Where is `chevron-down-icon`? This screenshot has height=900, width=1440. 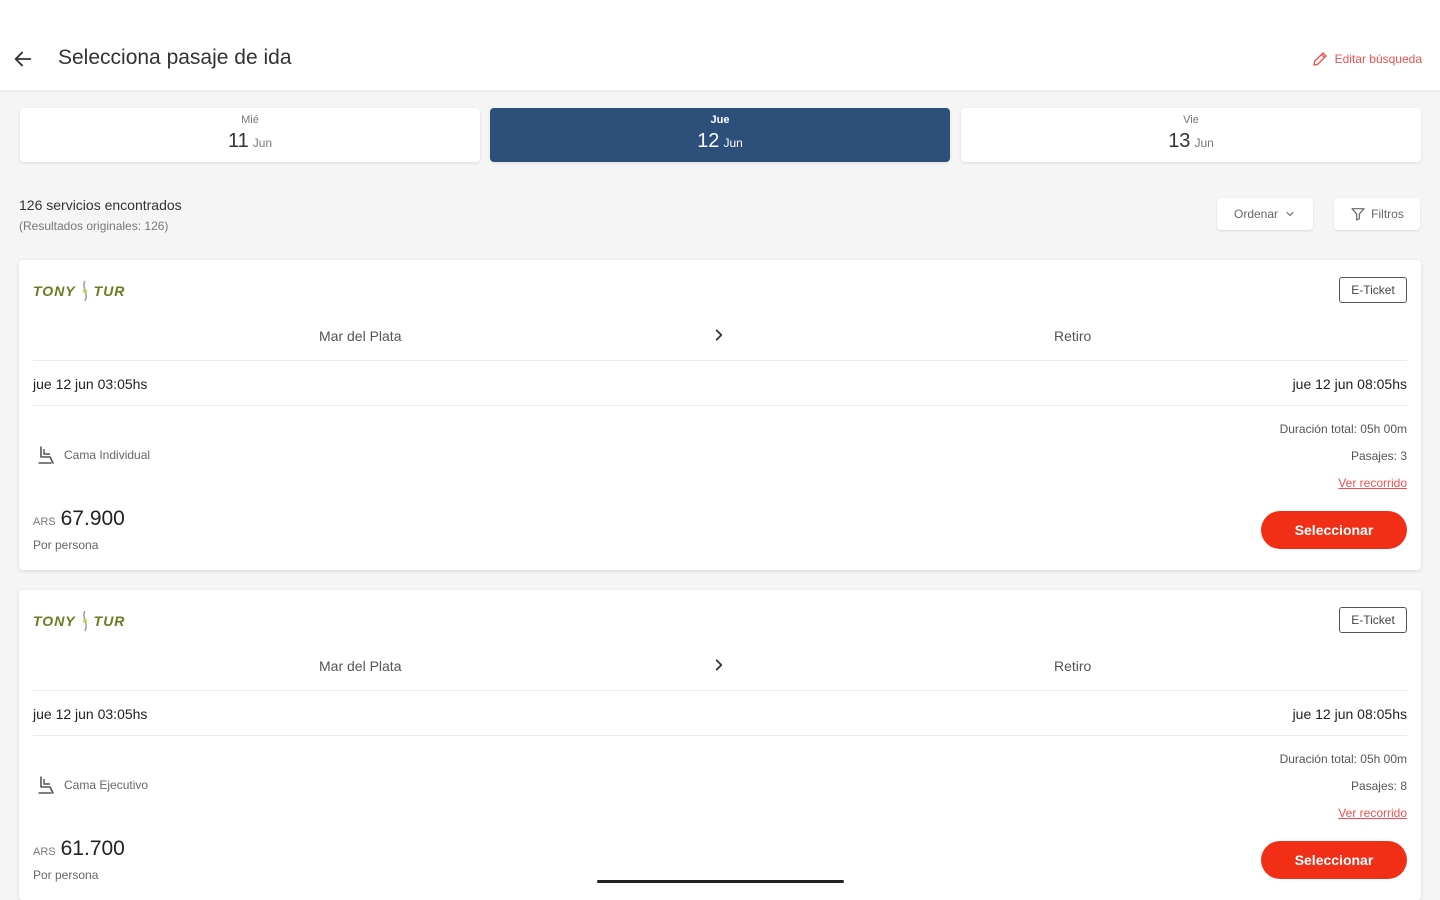
chevron-down-icon is located at coordinates (1290, 214).